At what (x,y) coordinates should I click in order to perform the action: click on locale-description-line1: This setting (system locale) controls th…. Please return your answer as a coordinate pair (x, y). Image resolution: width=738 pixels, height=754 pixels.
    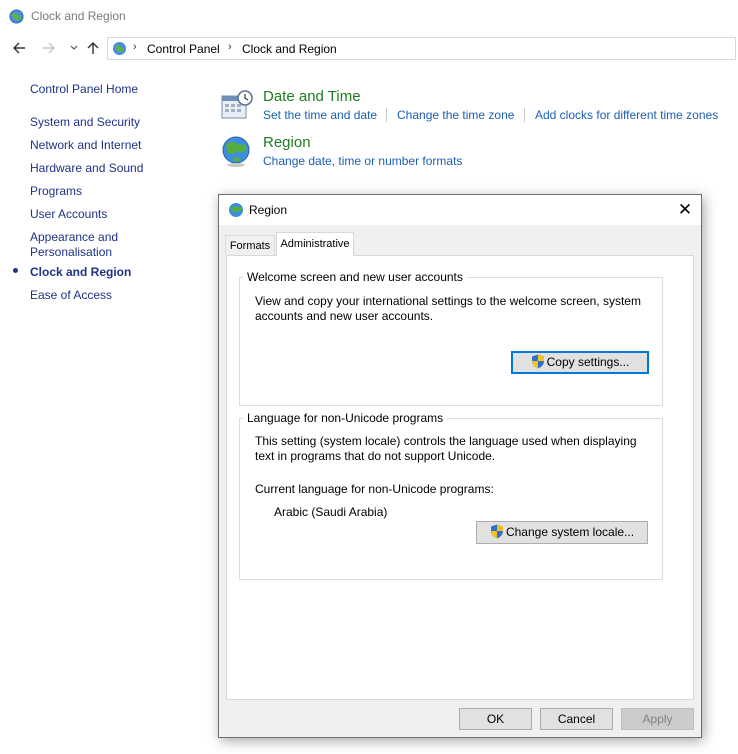
    Looking at the image, I should click on (446, 441).